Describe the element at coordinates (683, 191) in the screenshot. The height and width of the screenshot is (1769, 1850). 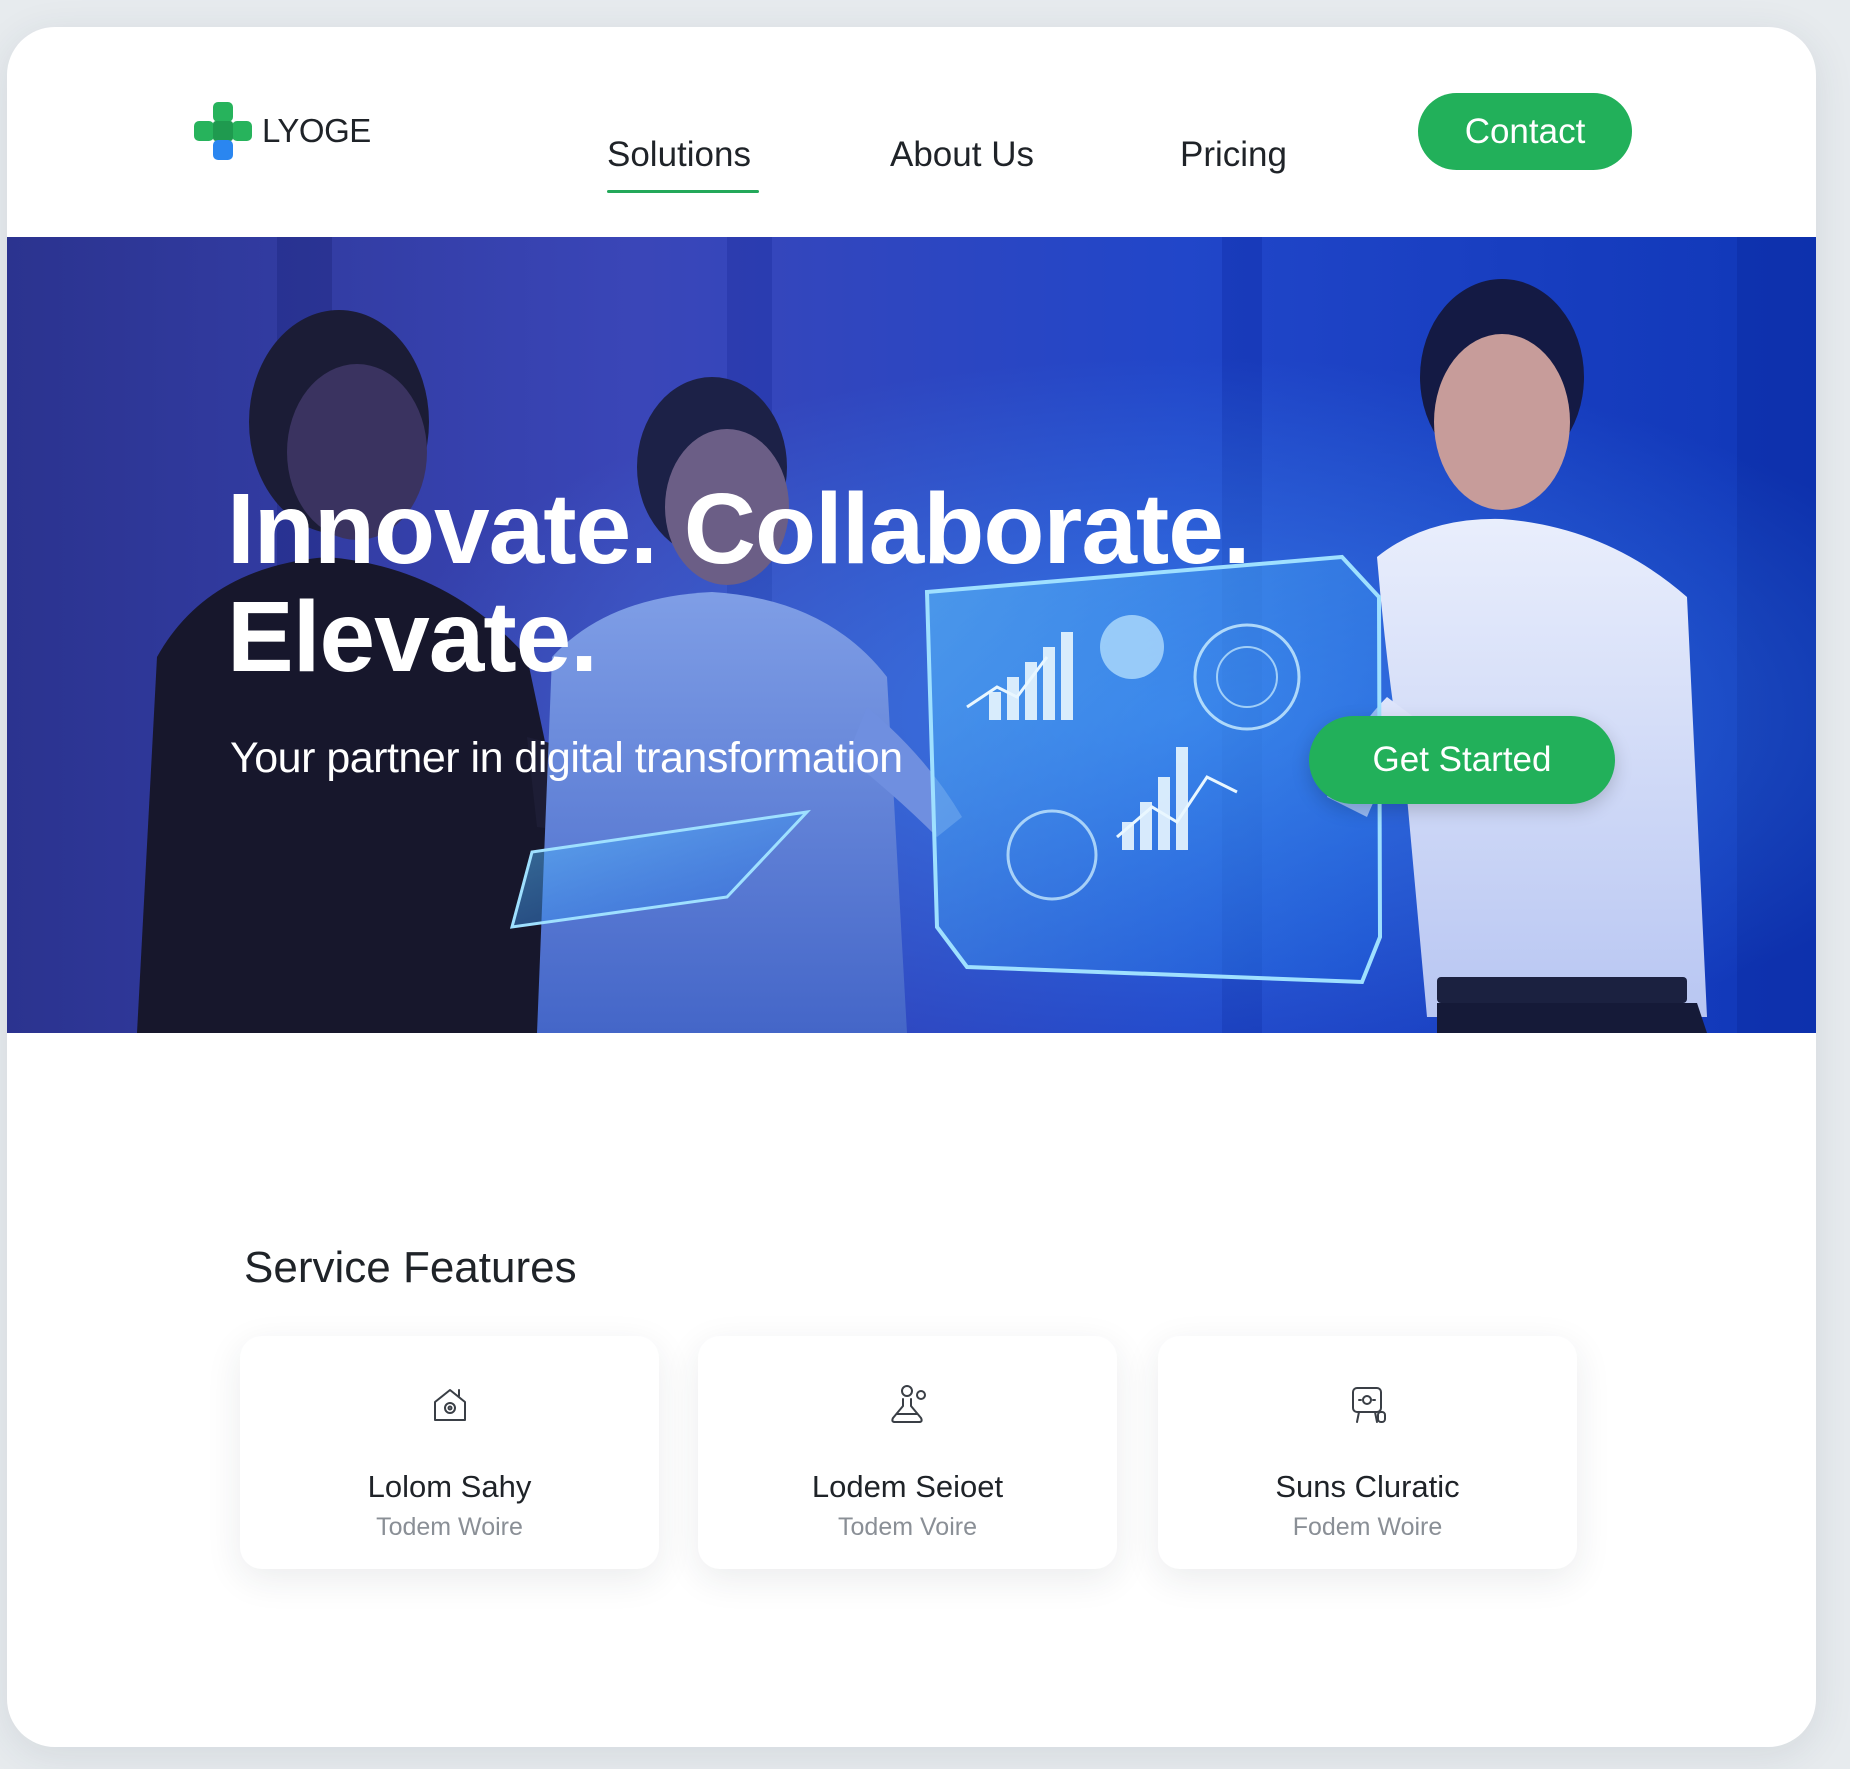
I see `nav-active-underline` at that location.